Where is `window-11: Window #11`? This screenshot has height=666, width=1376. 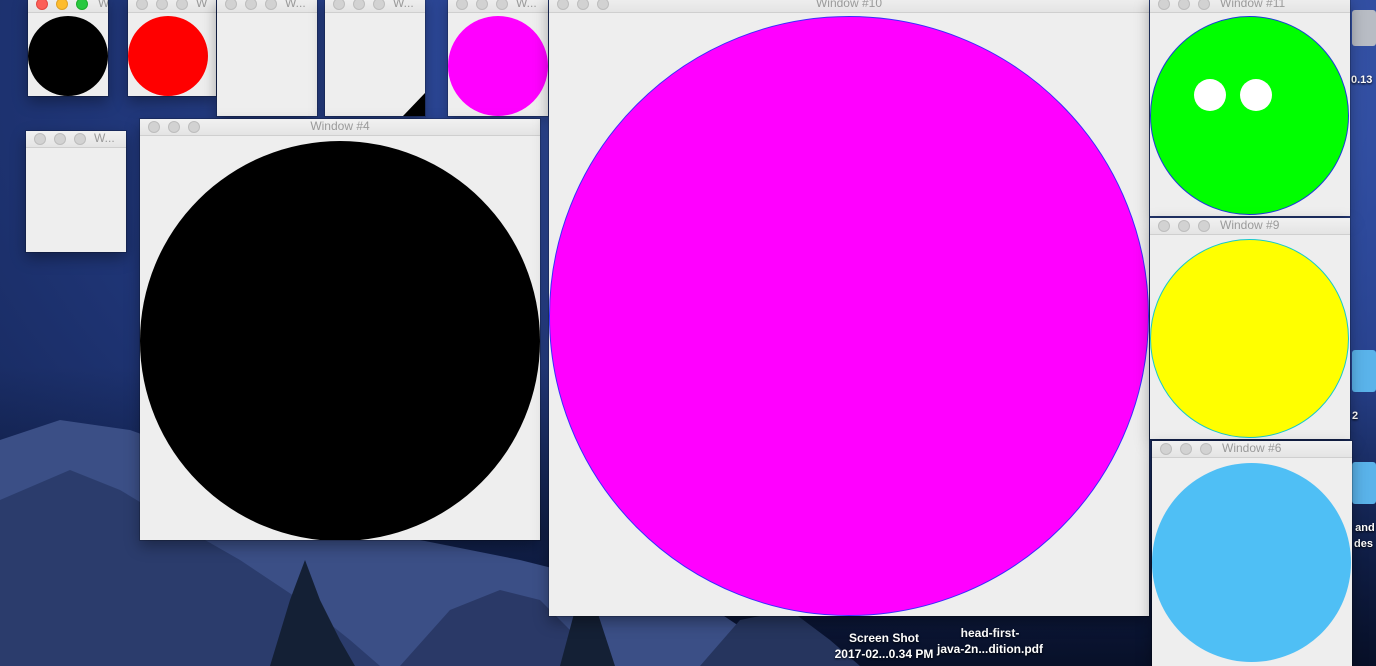
window-11: Window #11 is located at coordinates (1250, 108).